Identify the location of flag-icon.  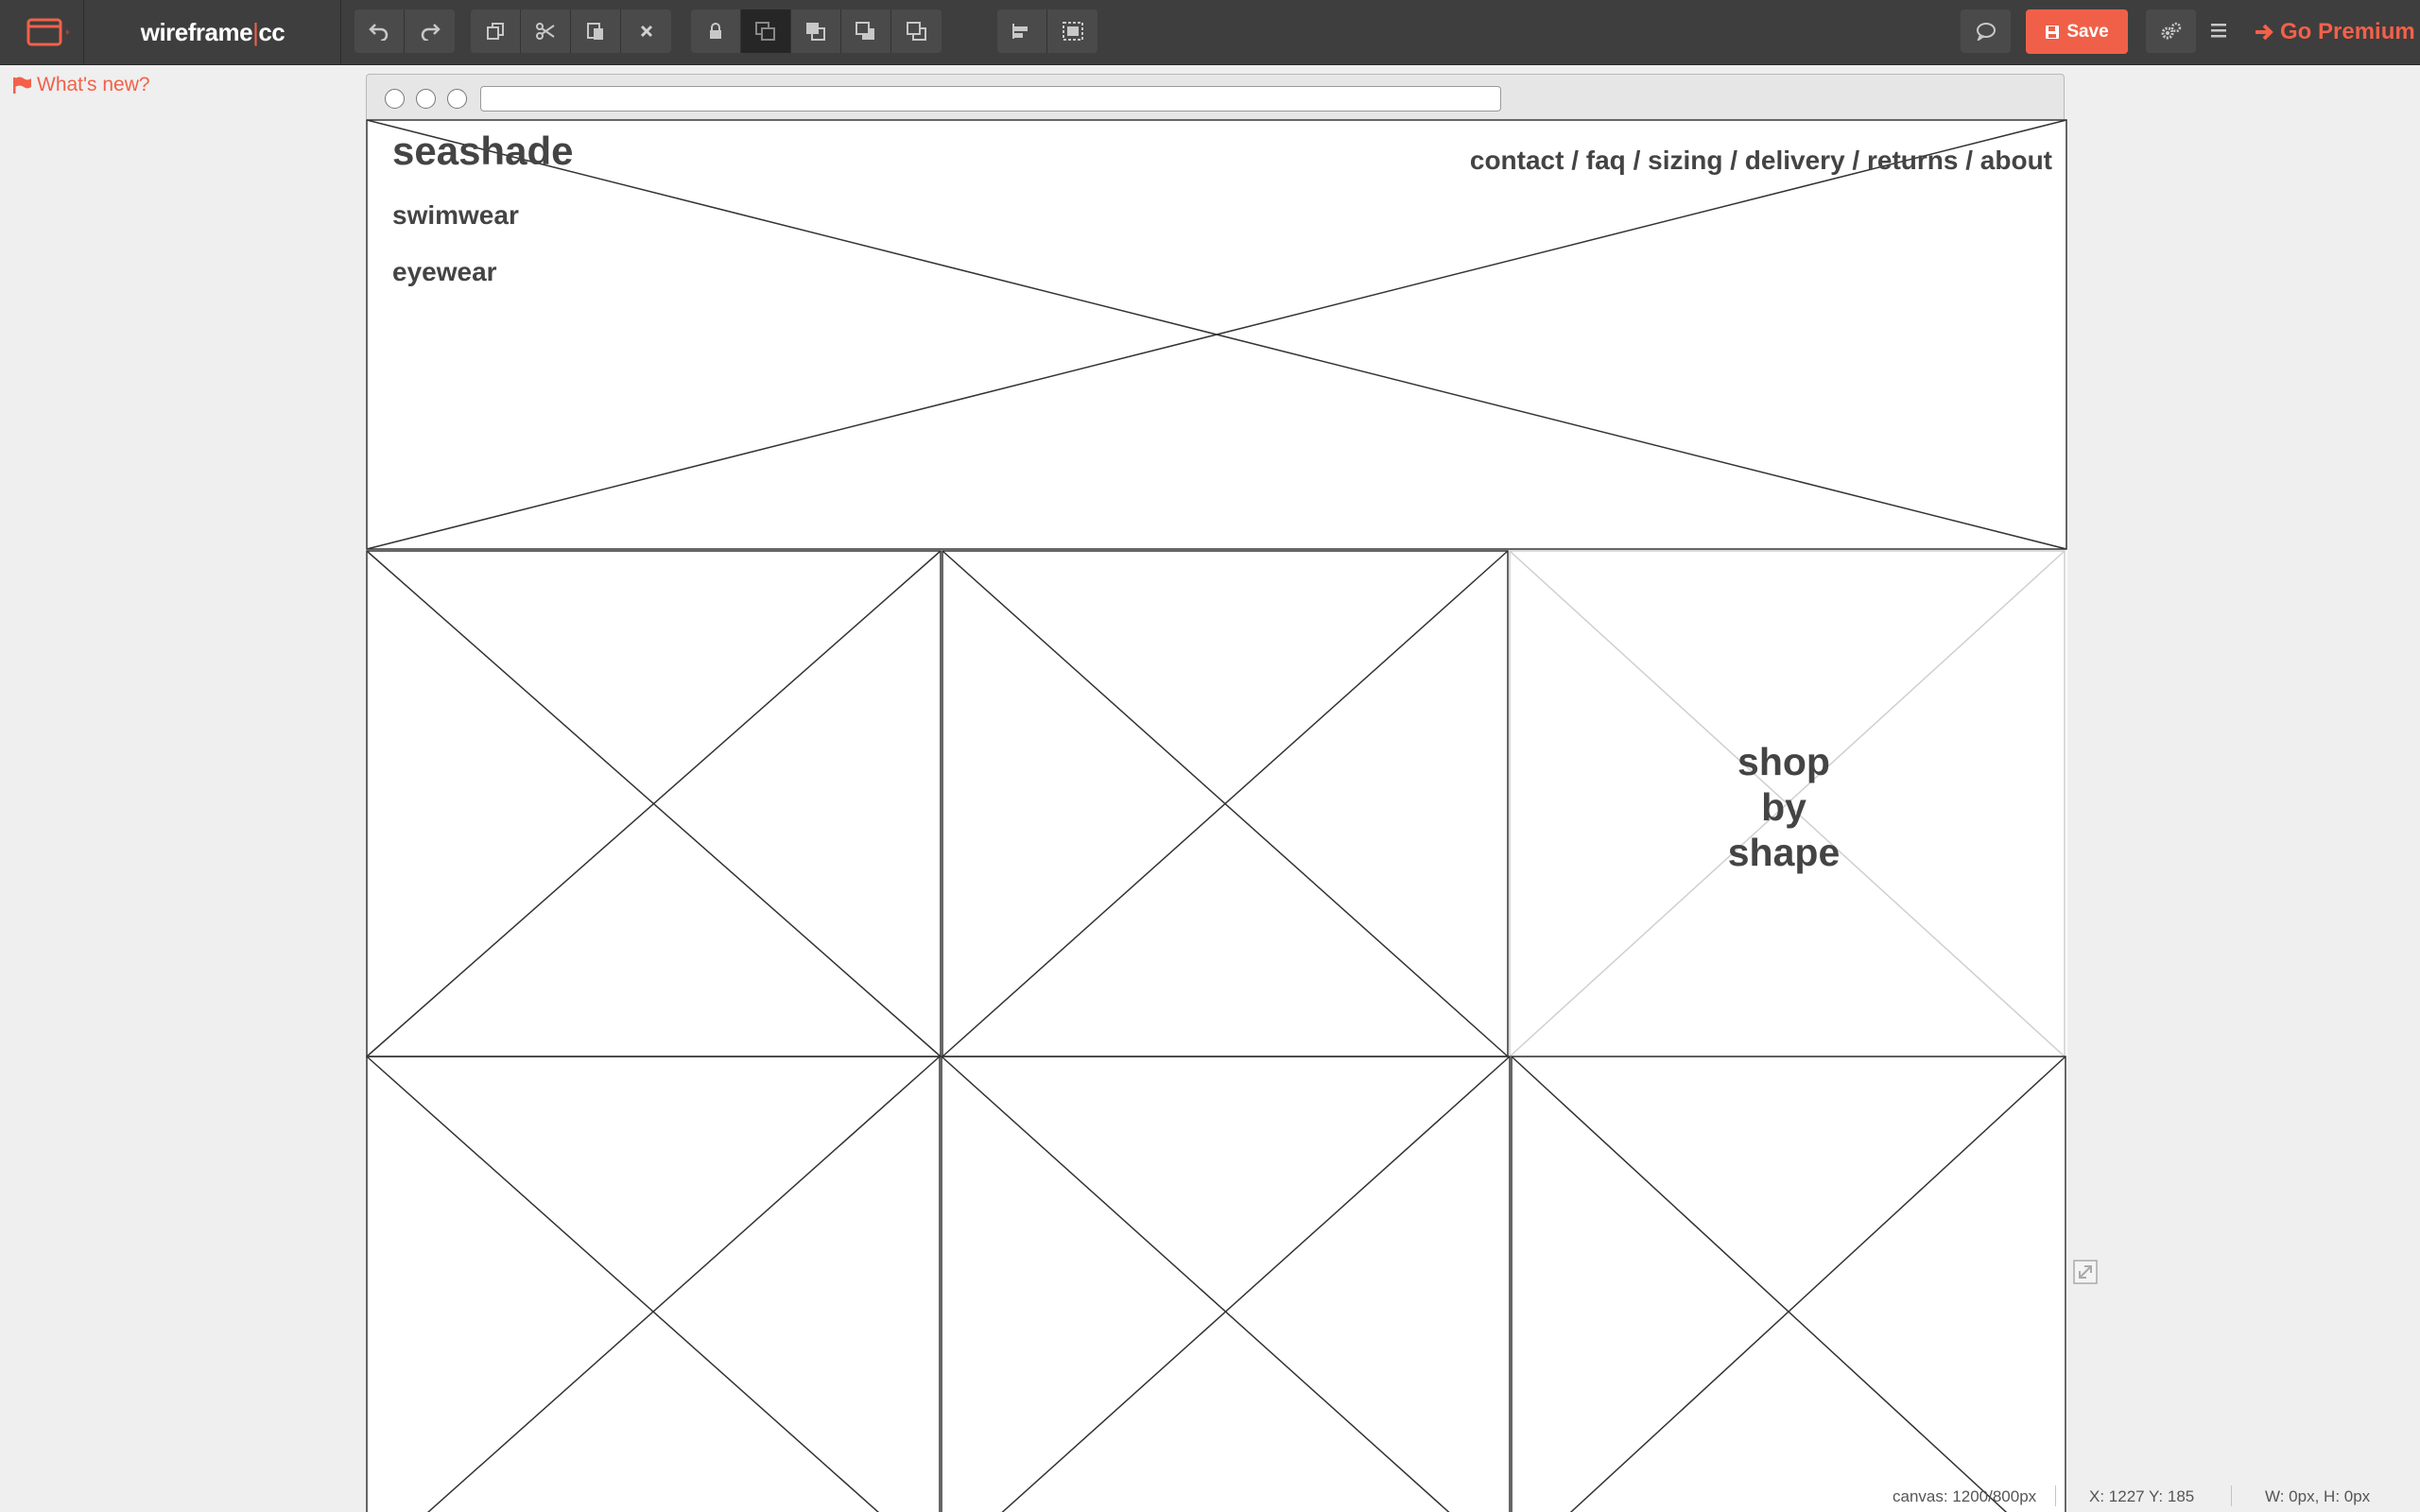
(22, 85).